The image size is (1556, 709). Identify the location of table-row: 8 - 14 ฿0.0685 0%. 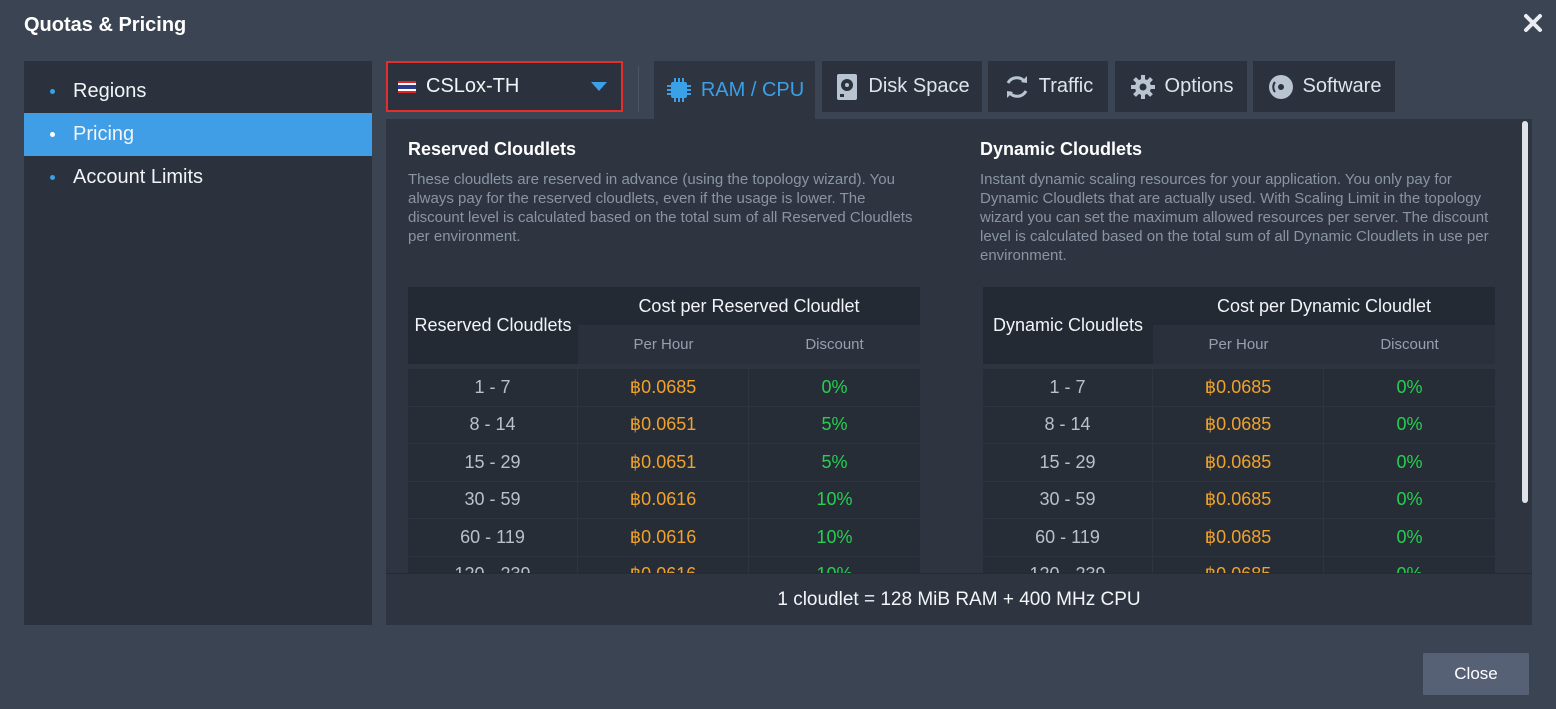
(1239, 425).